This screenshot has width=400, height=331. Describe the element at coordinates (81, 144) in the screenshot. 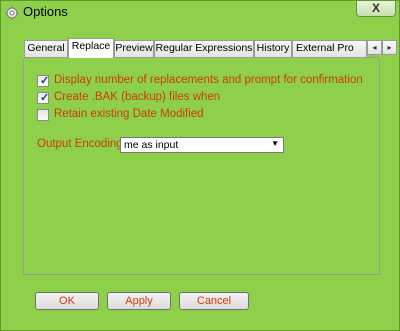

I see `output-encoding-label: Output Encoding:` at that location.